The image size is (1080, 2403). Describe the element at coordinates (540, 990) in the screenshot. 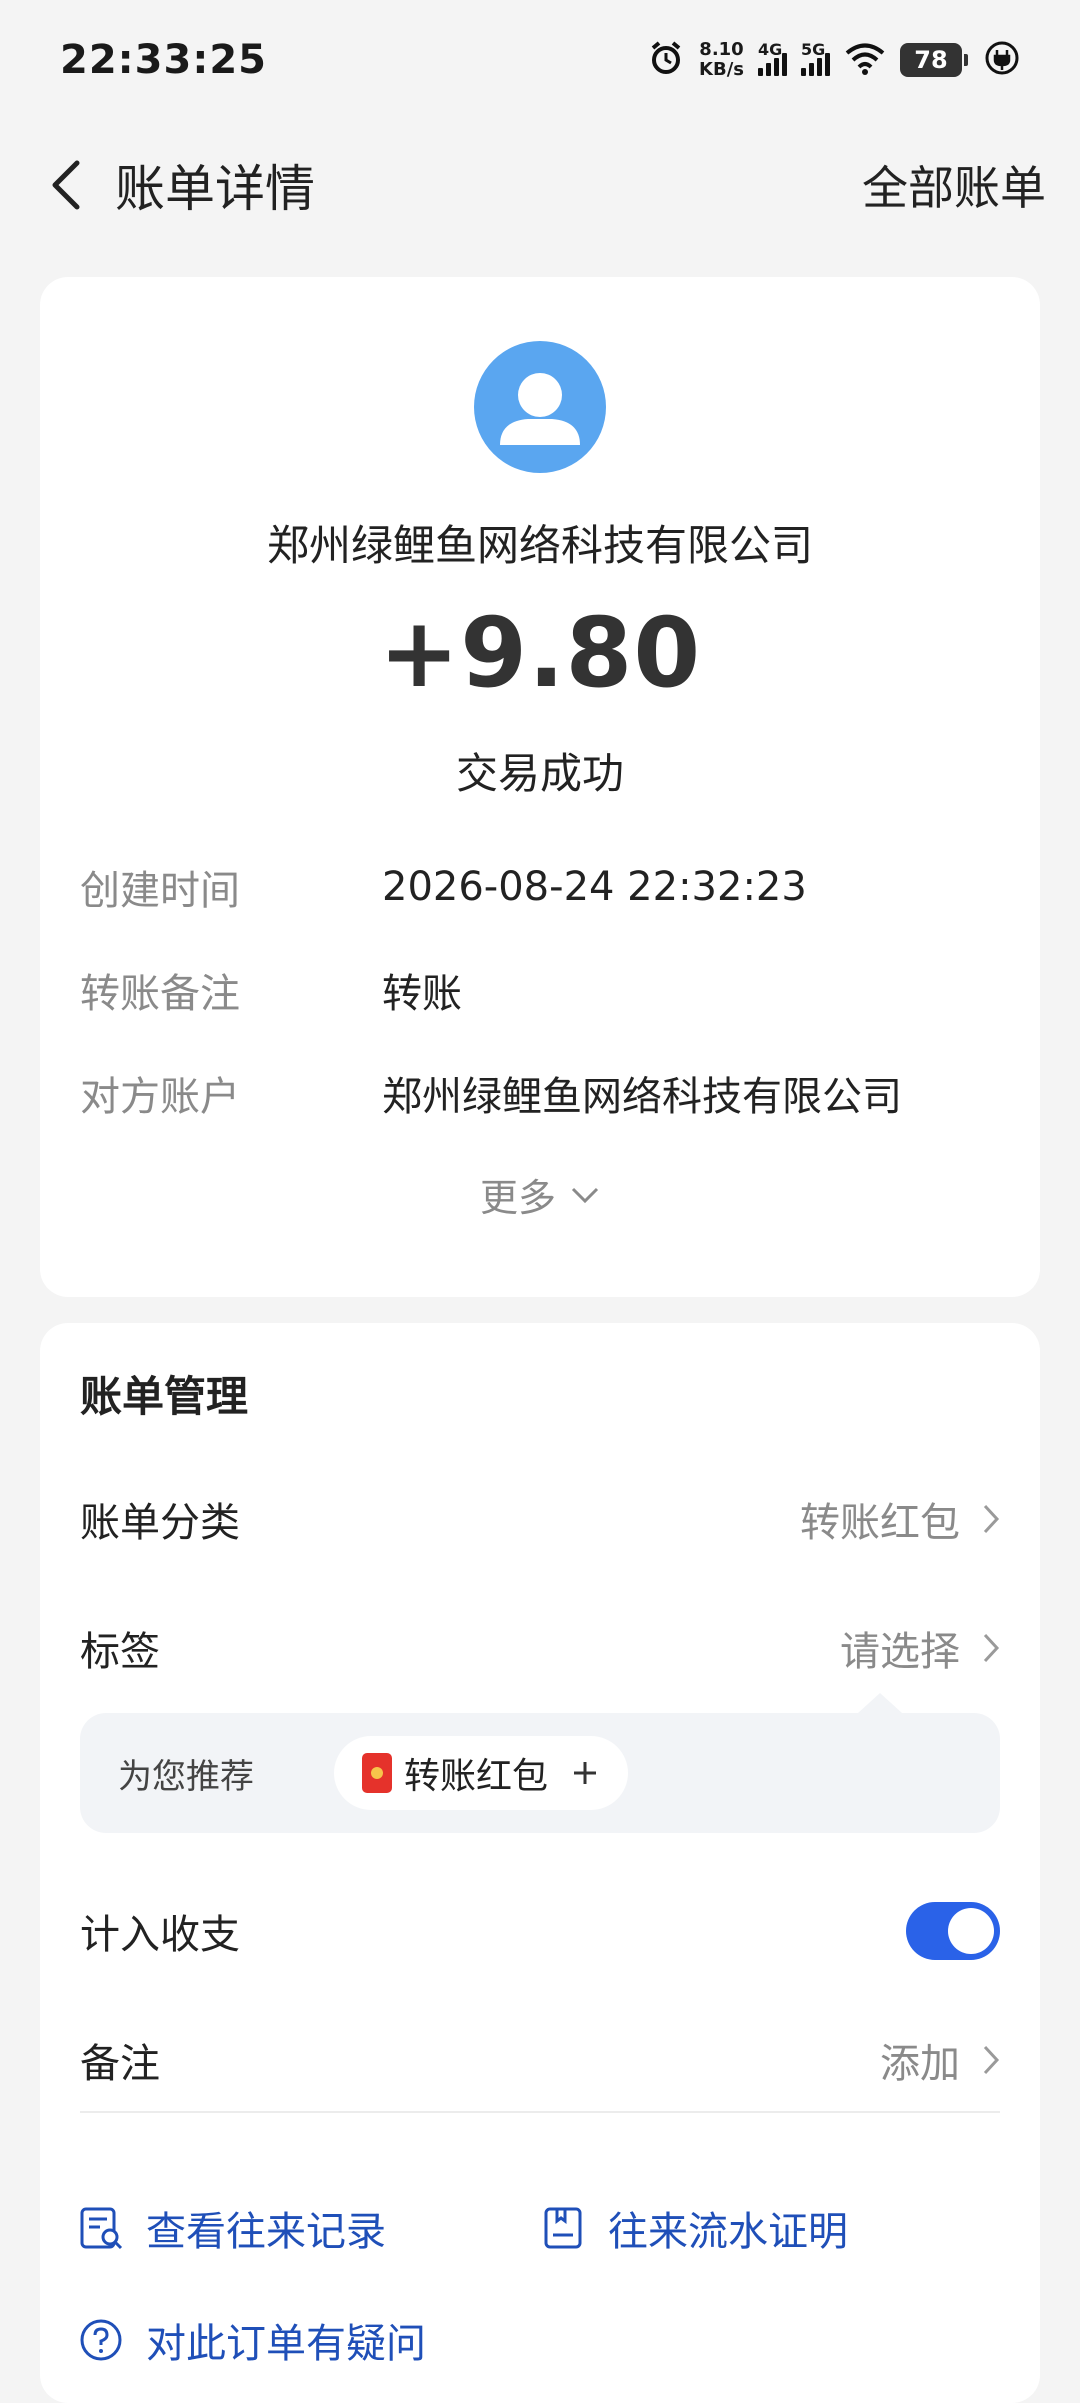

I see `detail-row-remark: 转账备注 转账` at that location.